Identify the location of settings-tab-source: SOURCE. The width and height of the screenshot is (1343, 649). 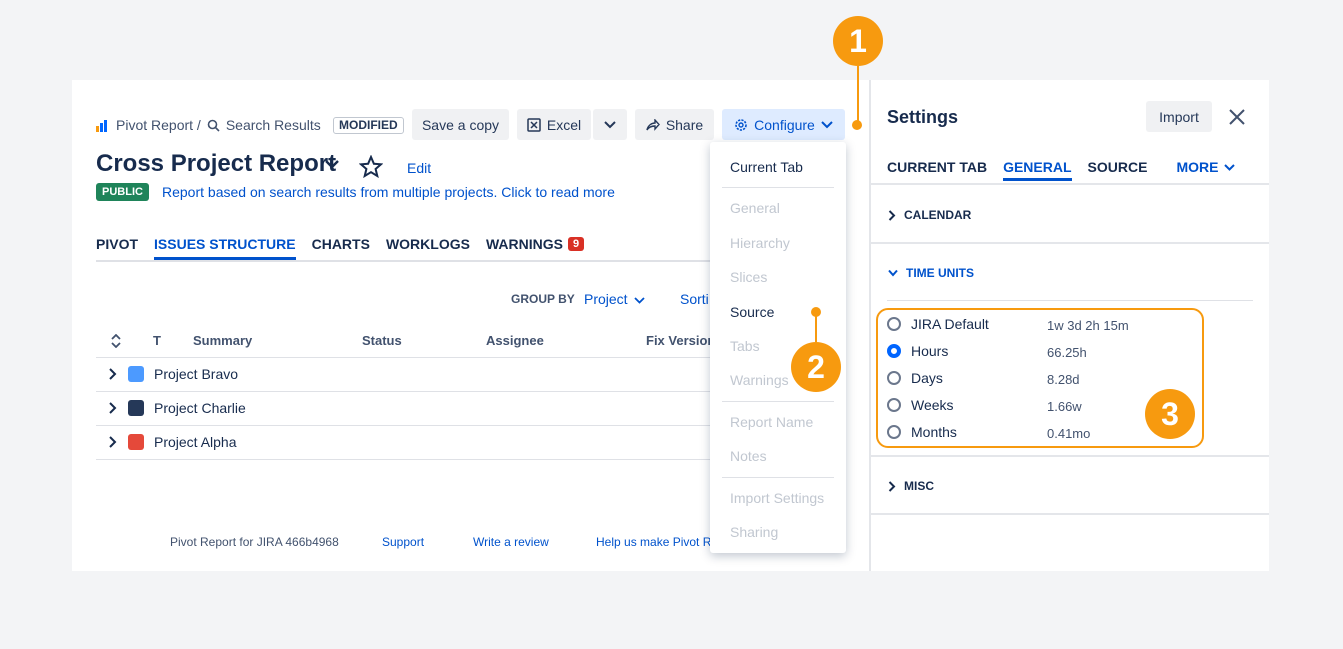
(1118, 170).